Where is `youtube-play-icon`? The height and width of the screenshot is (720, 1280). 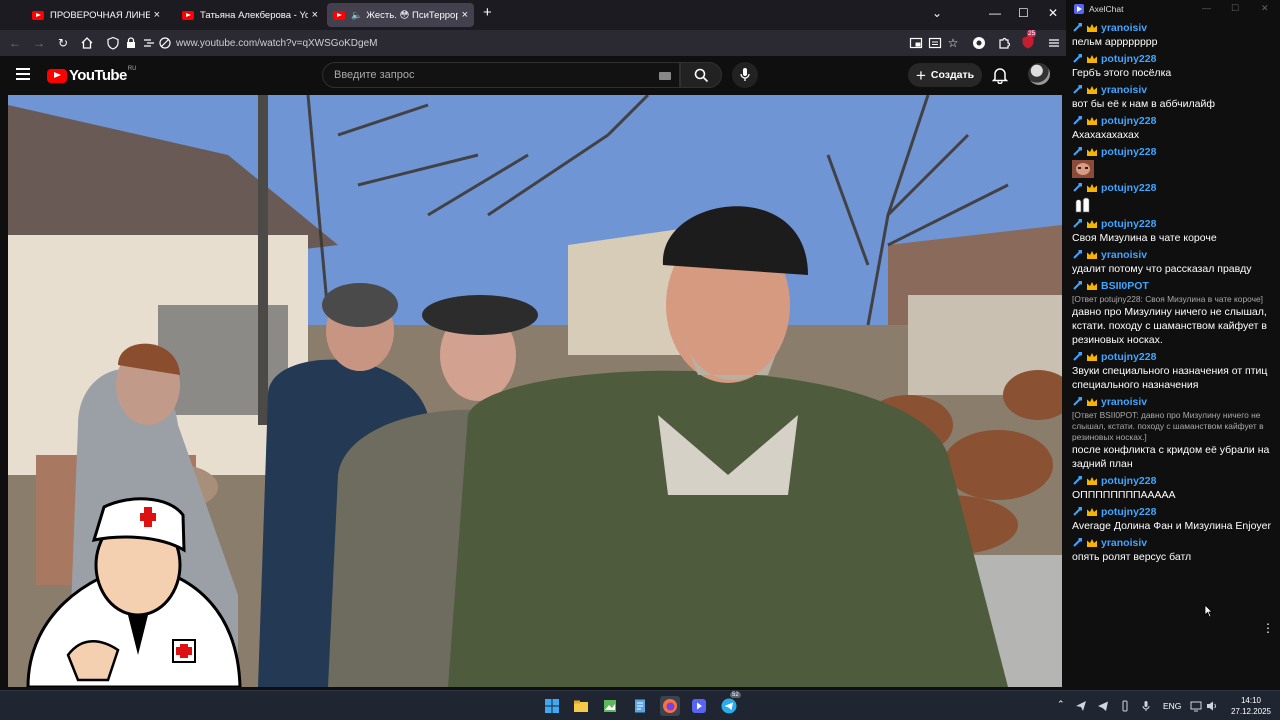 youtube-play-icon is located at coordinates (57, 75).